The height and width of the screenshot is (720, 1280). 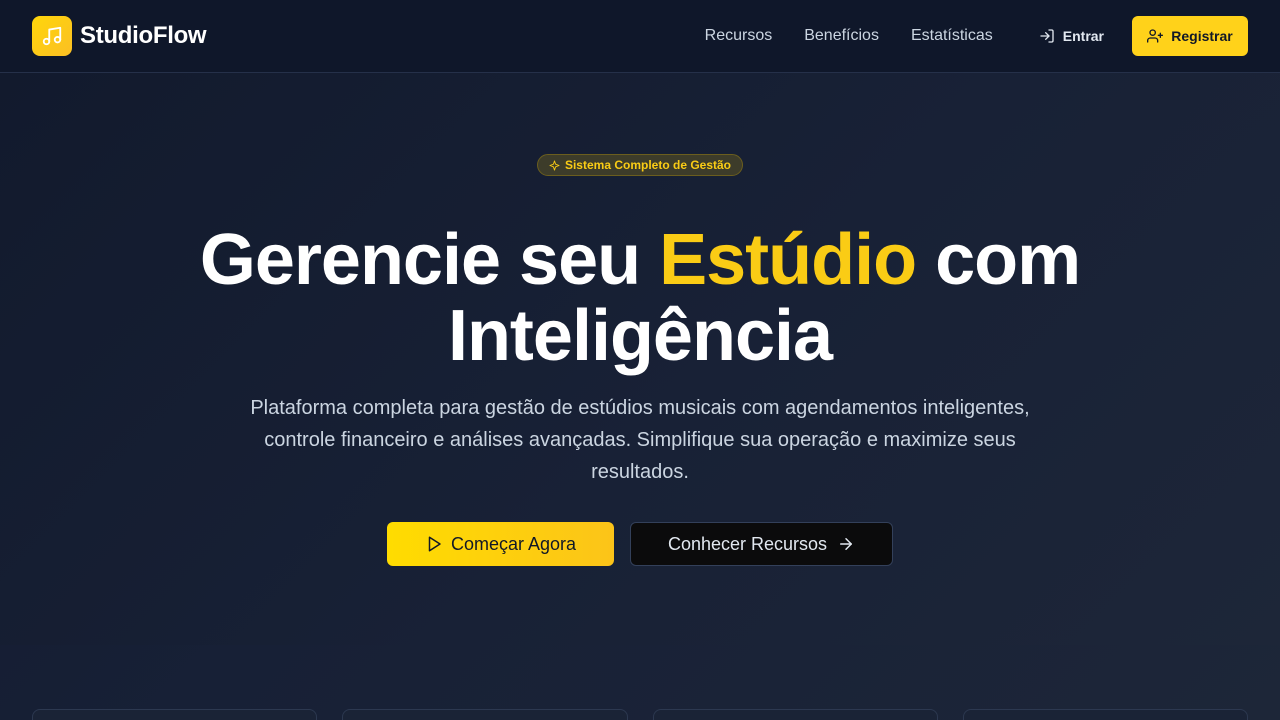 What do you see at coordinates (554, 165) in the screenshot?
I see `sparkles-icon` at bounding box center [554, 165].